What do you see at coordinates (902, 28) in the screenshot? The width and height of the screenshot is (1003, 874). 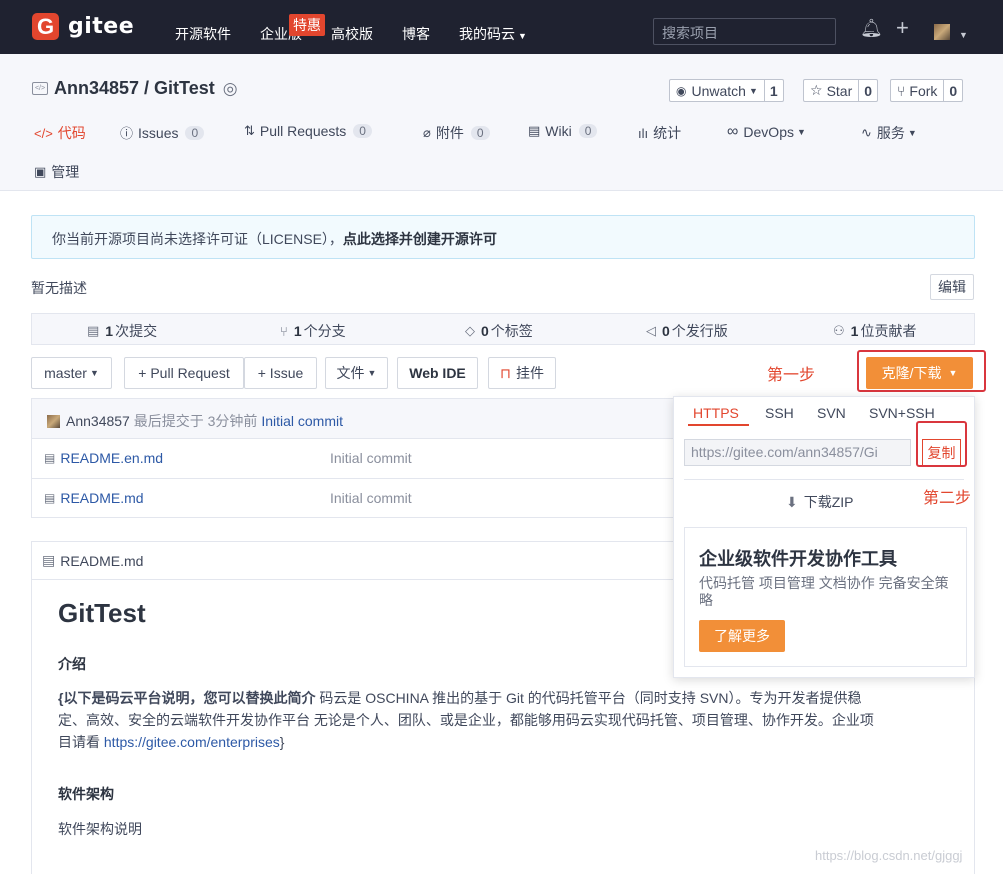 I see `plus-icon: +` at bounding box center [902, 28].